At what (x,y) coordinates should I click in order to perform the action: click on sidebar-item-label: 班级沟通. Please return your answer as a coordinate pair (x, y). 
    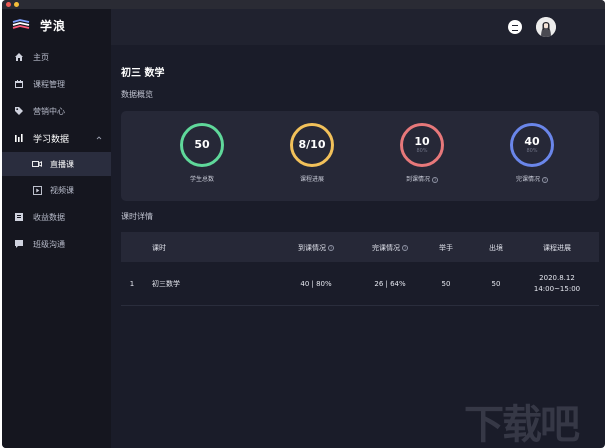
    Looking at the image, I should click on (49, 244).